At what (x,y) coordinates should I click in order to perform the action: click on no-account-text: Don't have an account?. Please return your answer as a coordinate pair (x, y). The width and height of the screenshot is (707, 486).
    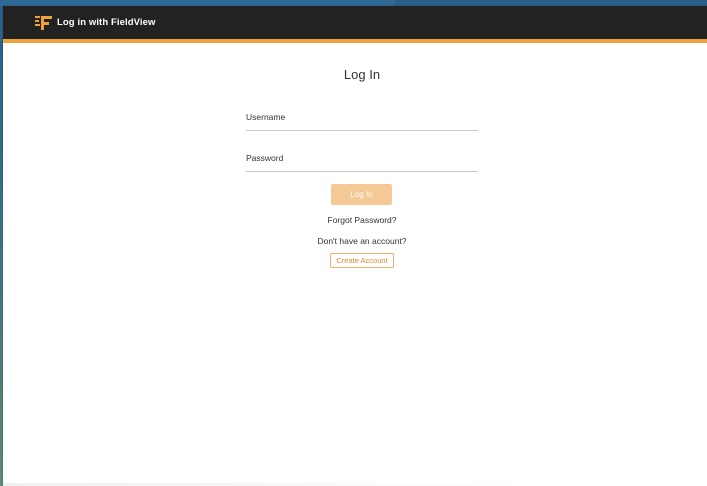
    Looking at the image, I should click on (362, 241).